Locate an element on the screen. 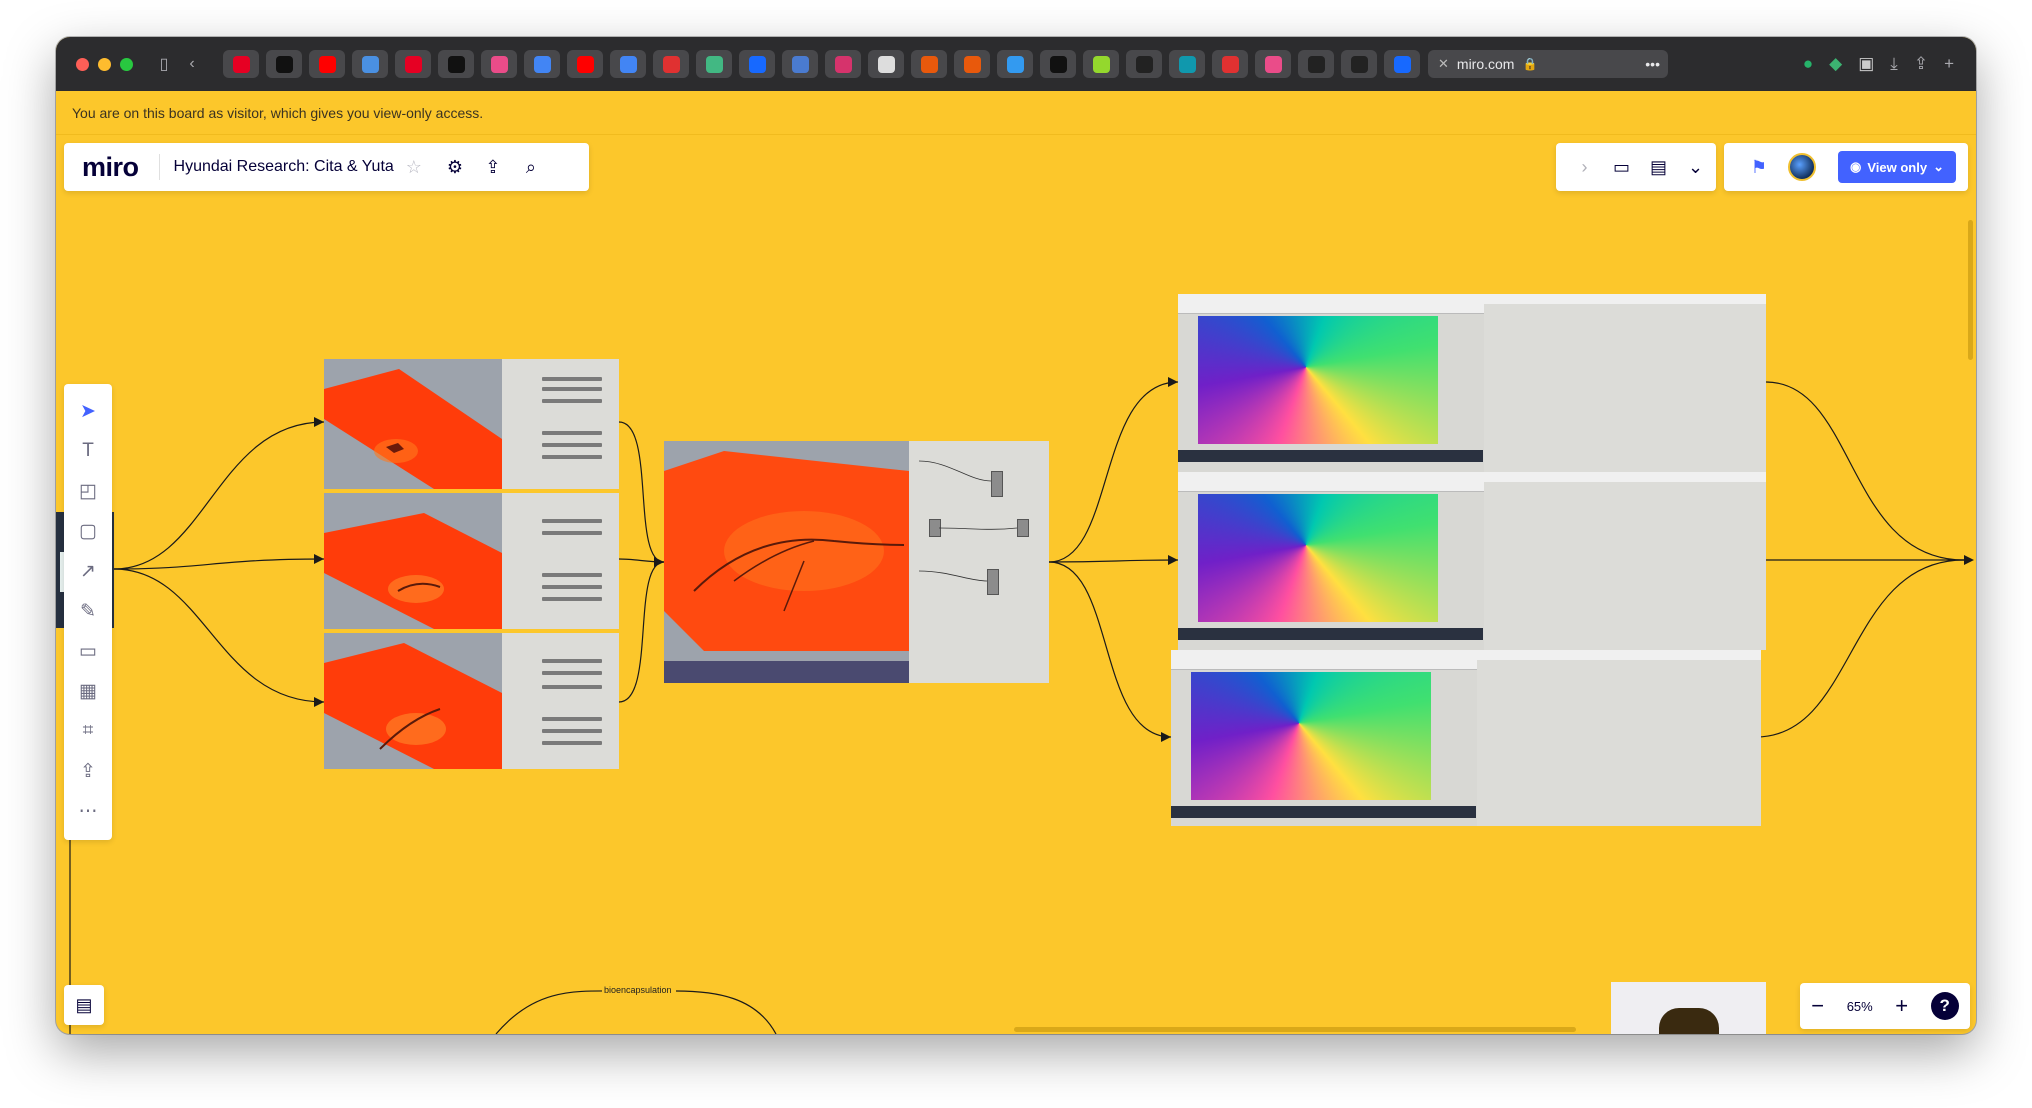 This screenshot has height=1108, width=2032. view-only-label: View only is located at coordinates (1897, 167).